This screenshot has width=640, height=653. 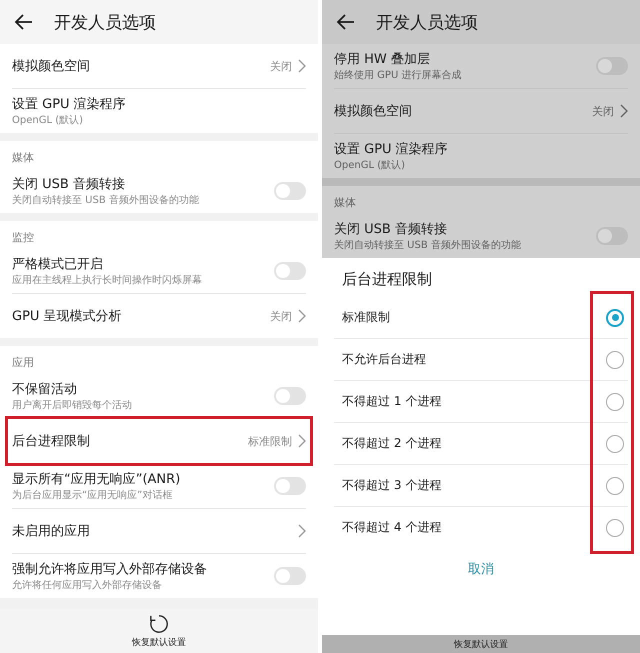 I want to click on settings-row: 严格模式已开启 应用在主线程上执行长时间操作时闪烁屏幕, so click(x=159, y=271).